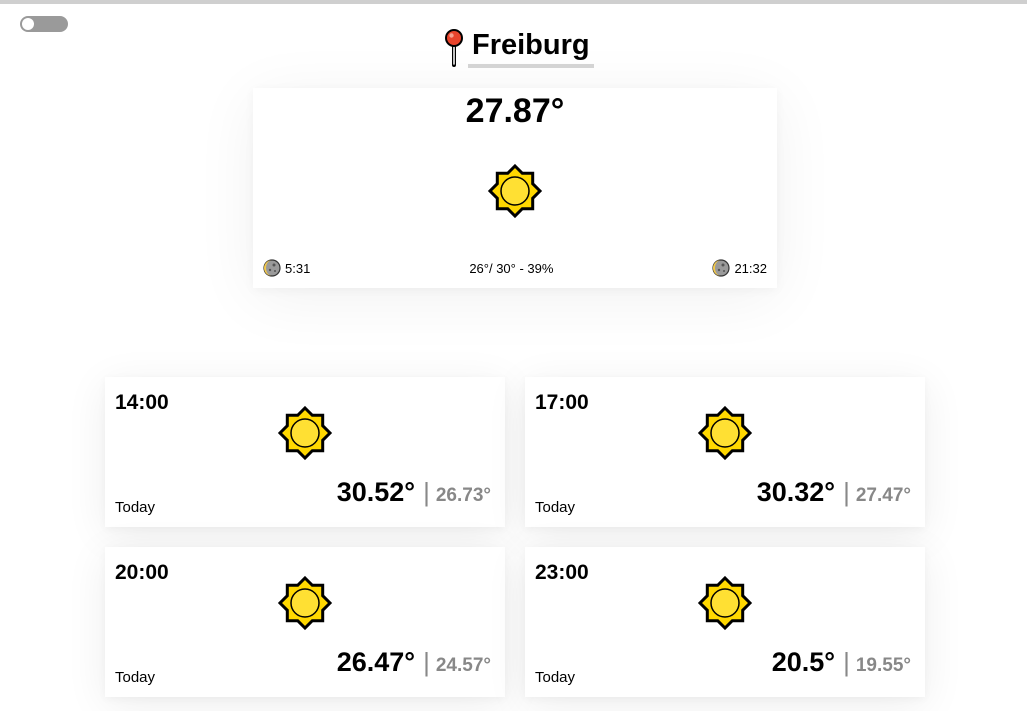 The image size is (1027, 711). I want to click on top-border, so click(513, 2).